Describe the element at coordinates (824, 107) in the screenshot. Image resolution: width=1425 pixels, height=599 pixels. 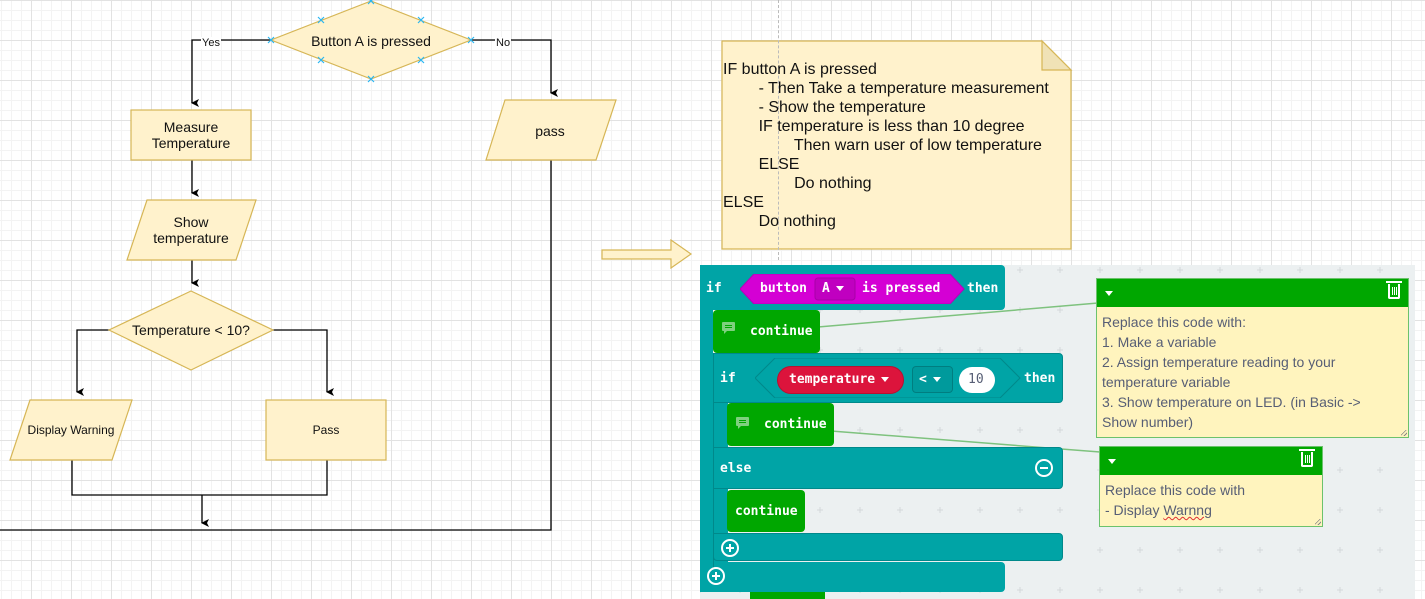
I see `pseudocode-line: - Show the temperature` at that location.